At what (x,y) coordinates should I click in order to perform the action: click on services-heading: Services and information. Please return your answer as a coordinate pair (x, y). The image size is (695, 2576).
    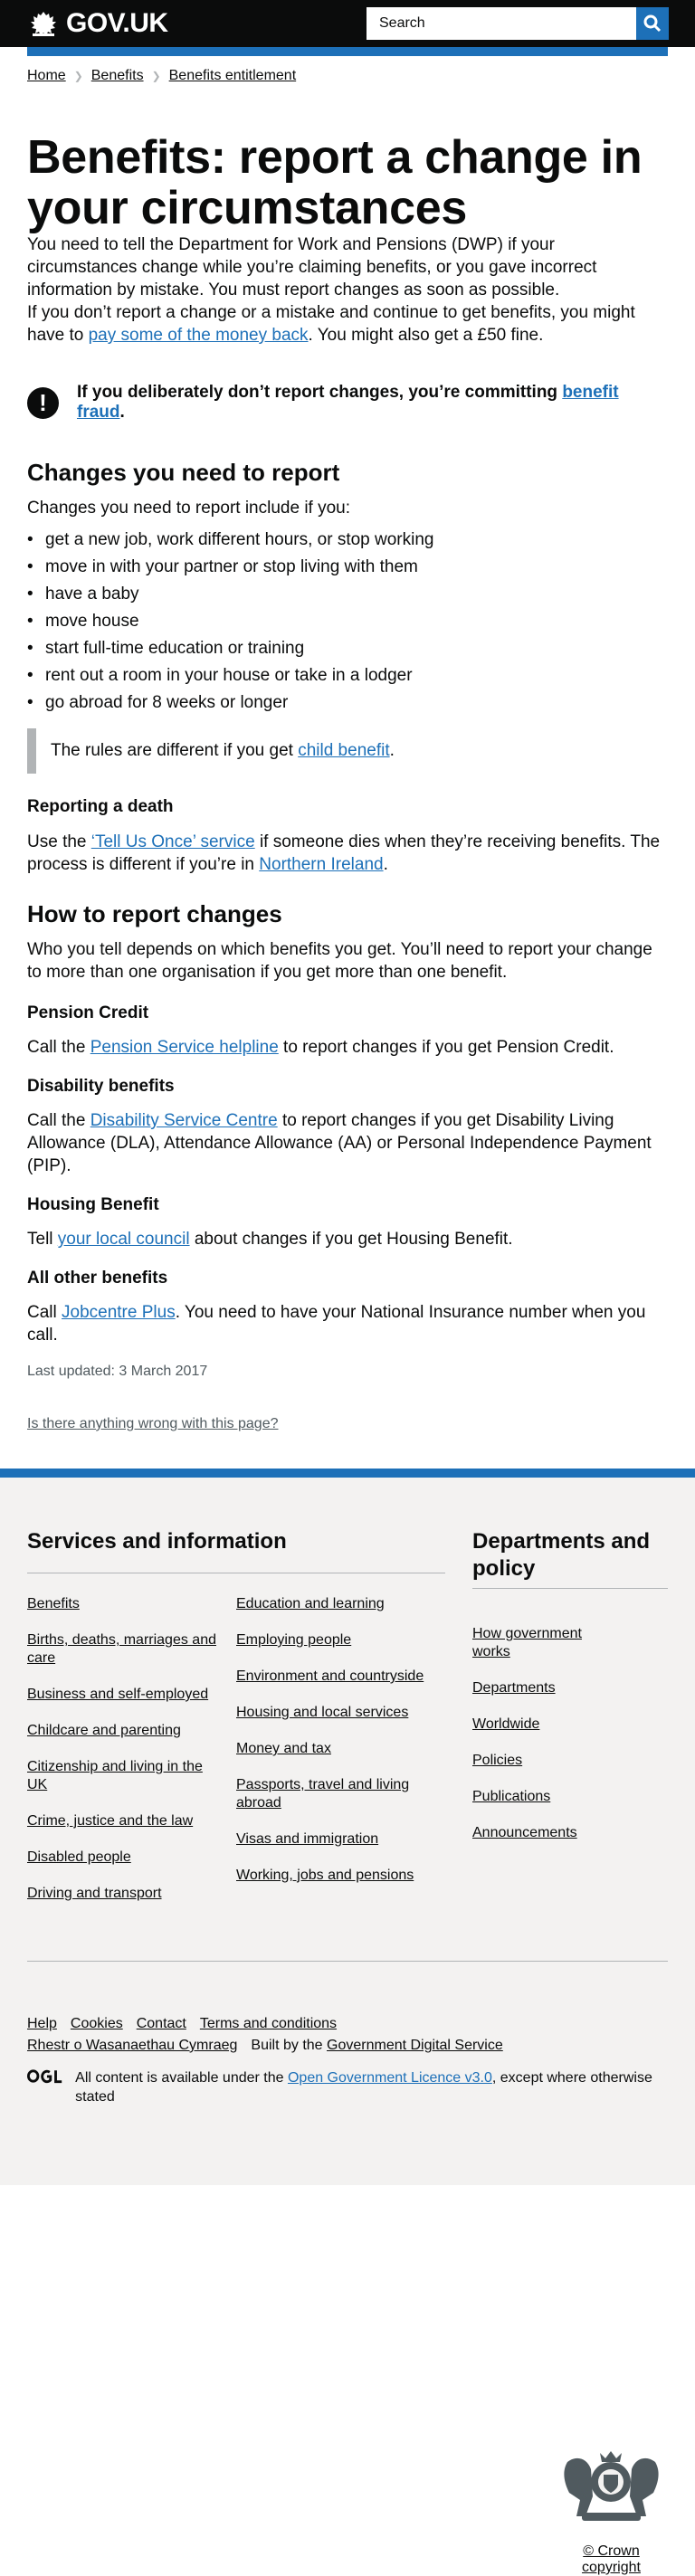
    Looking at the image, I should click on (157, 1541).